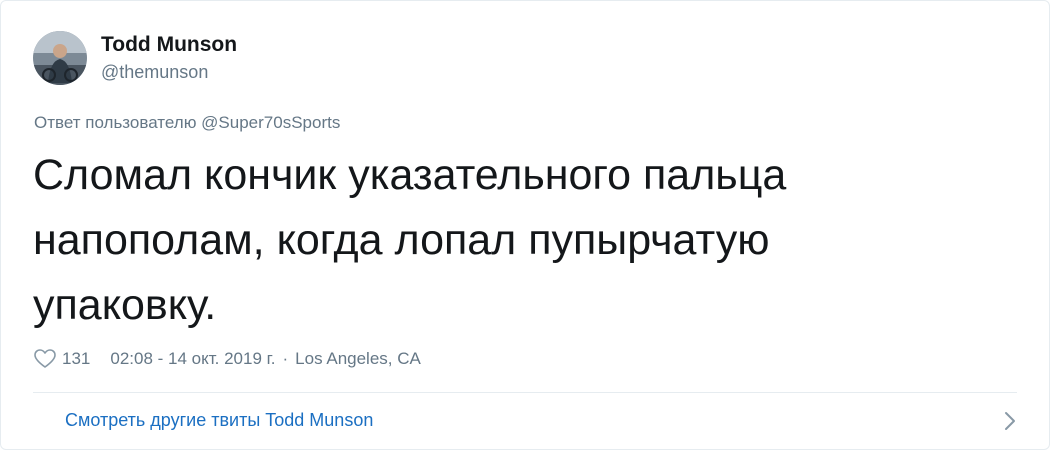  What do you see at coordinates (187, 122) in the screenshot?
I see `reply-context: Ответ пользователю @Super70sSports` at bounding box center [187, 122].